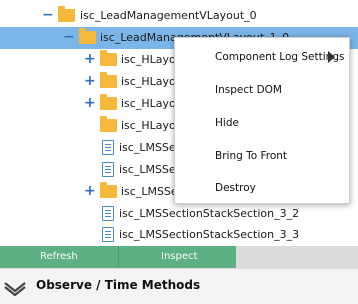 The image size is (358, 304). I want to click on tree-row: − isc_LeadManagementVLayout_0, so click(179, 16).